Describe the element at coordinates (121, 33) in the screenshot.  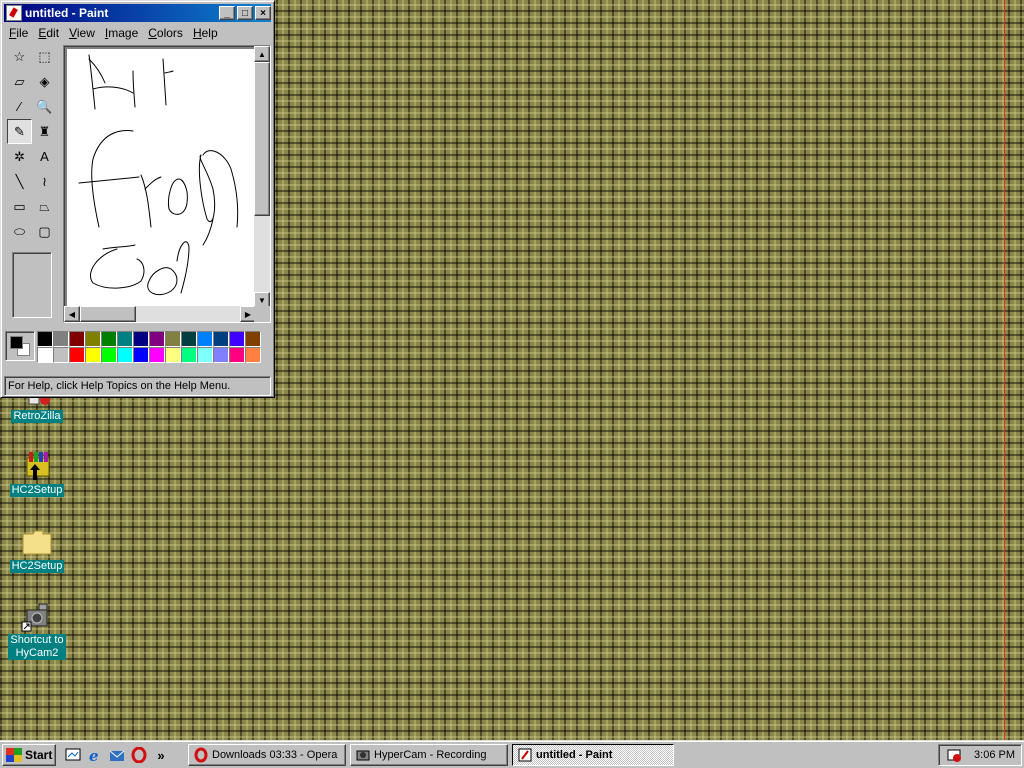
I see `menu-image: Image` at that location.